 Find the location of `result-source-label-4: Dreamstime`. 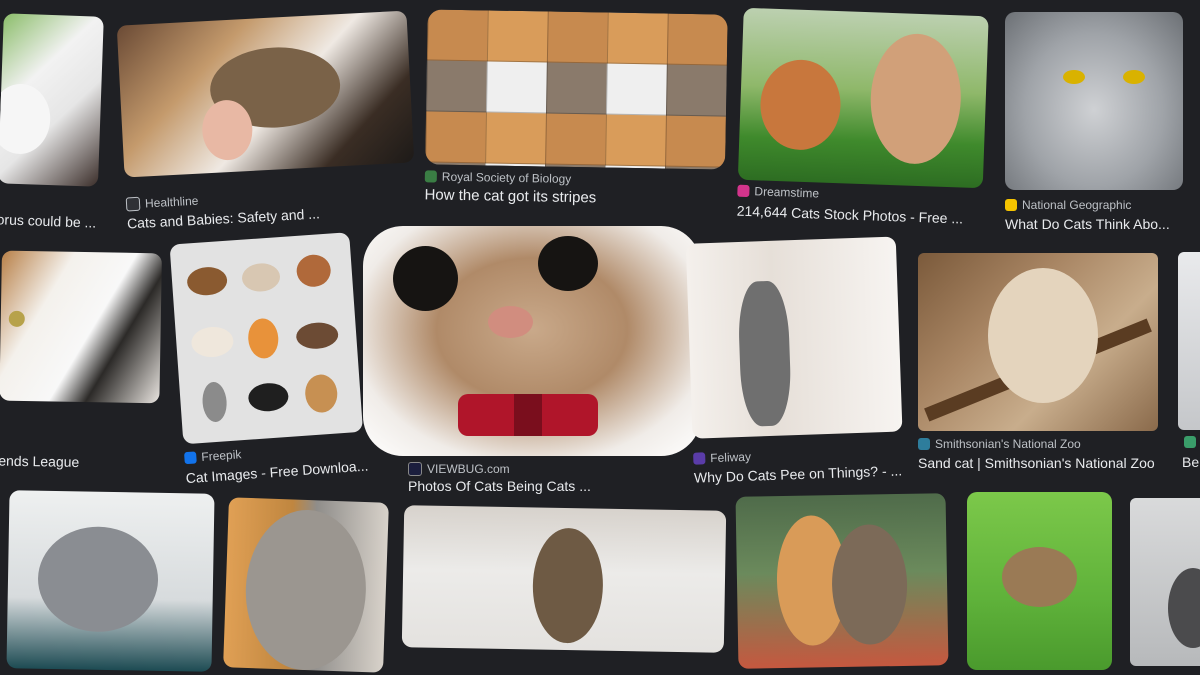

result-source-label-4: Dreamstime is located at coordinates (787, 192).